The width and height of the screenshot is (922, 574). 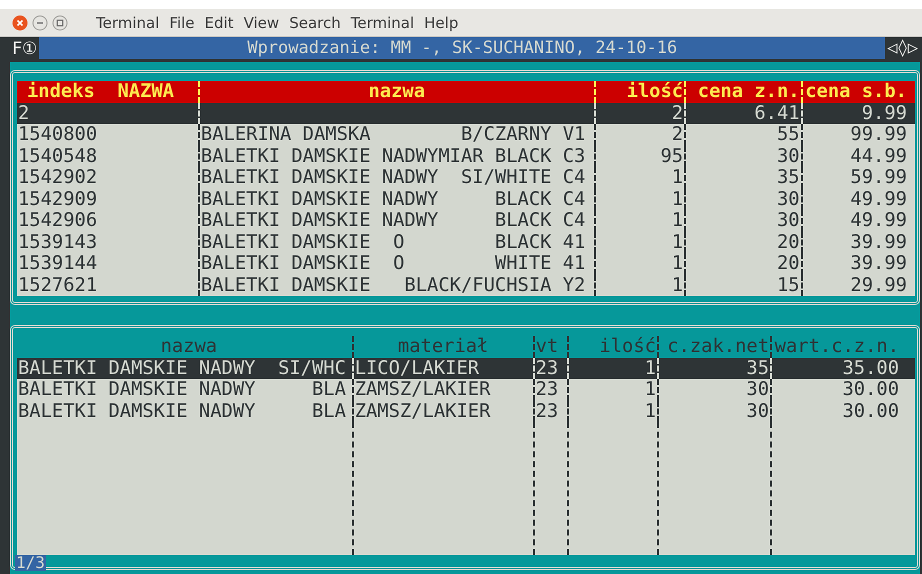 I want to click on scroll-arrows-label: ◁◊▷, so click(x=902, y=48).